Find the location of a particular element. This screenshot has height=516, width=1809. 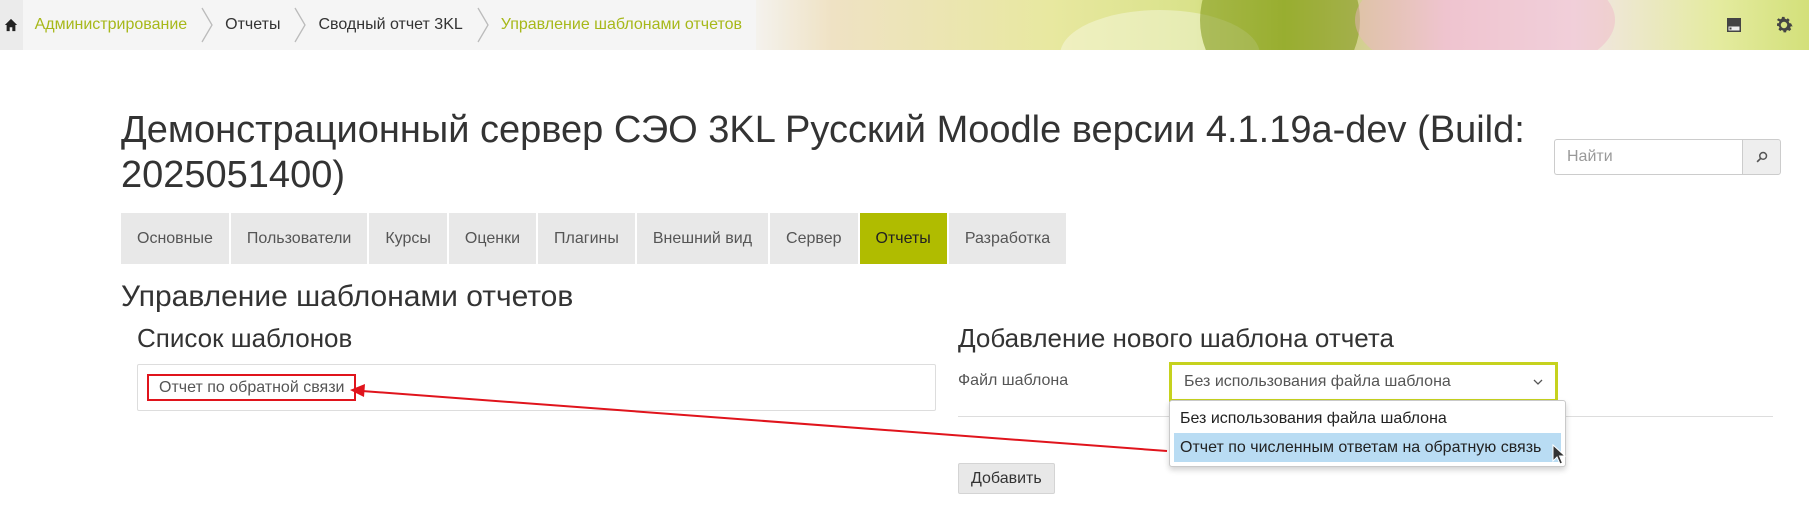

mouse-cursor-icon is located at coordinates (1559, 454).